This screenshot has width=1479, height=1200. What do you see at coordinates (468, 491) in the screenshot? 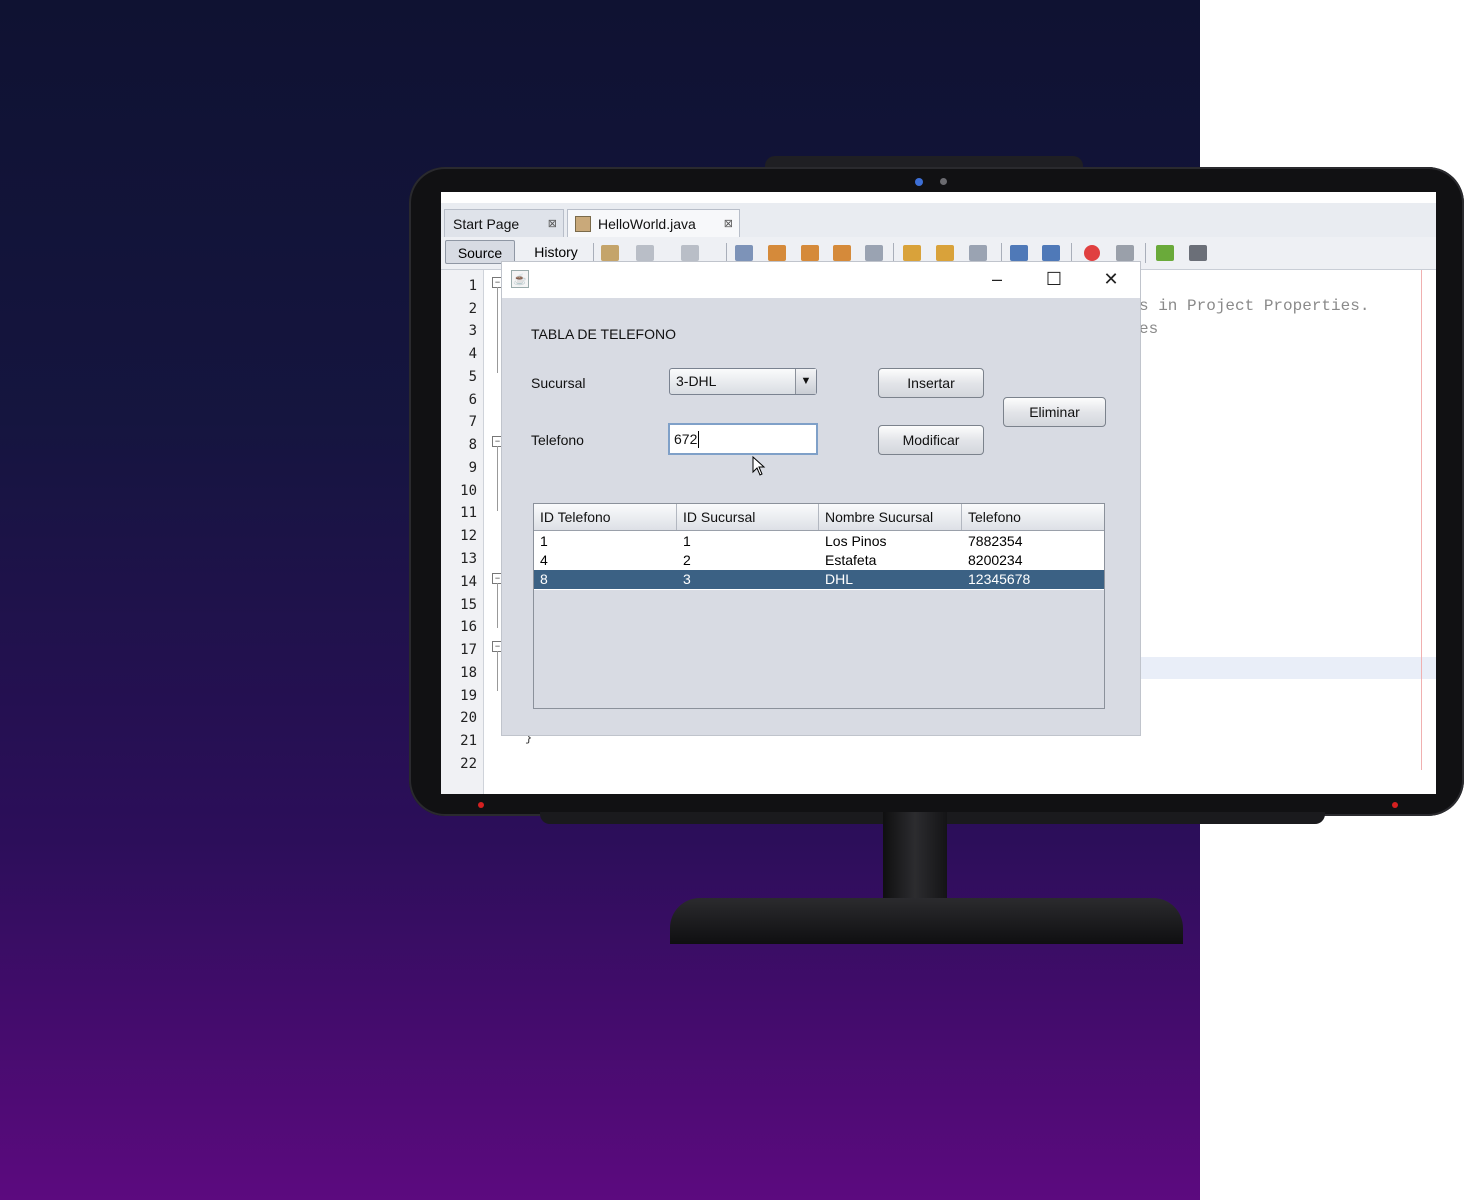
I see `line-number: 10` at bounding box center [468, 491].